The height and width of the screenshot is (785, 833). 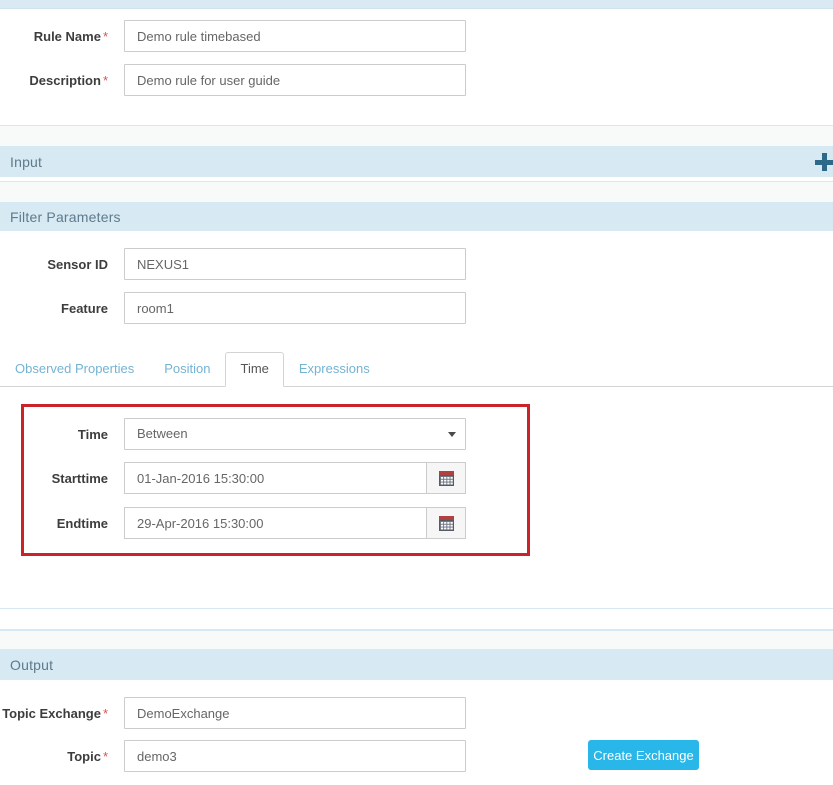 I want to click on description-input, so click(x=295, y=80).